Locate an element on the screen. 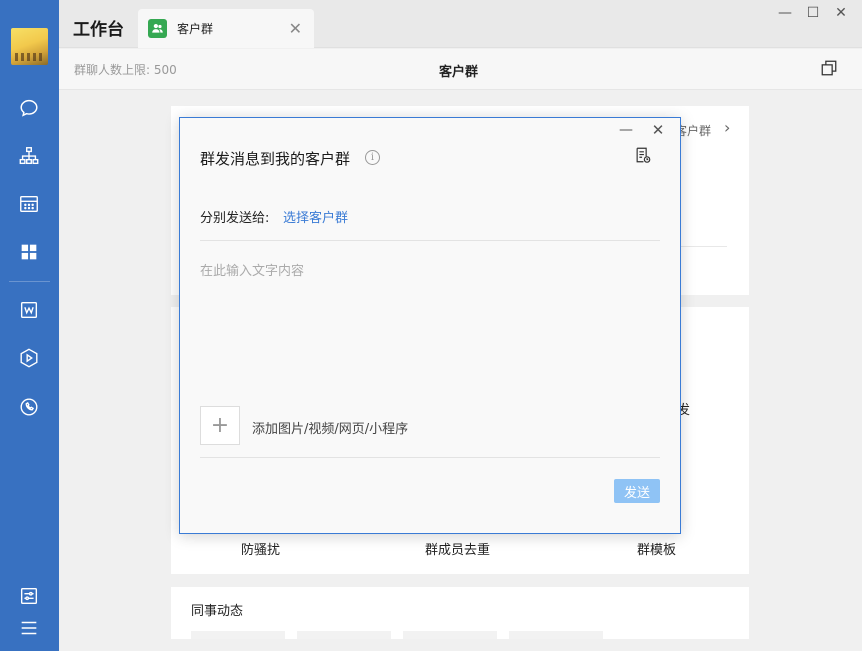  dialog-minimize-icon: — is located at coordinates (626, 130).